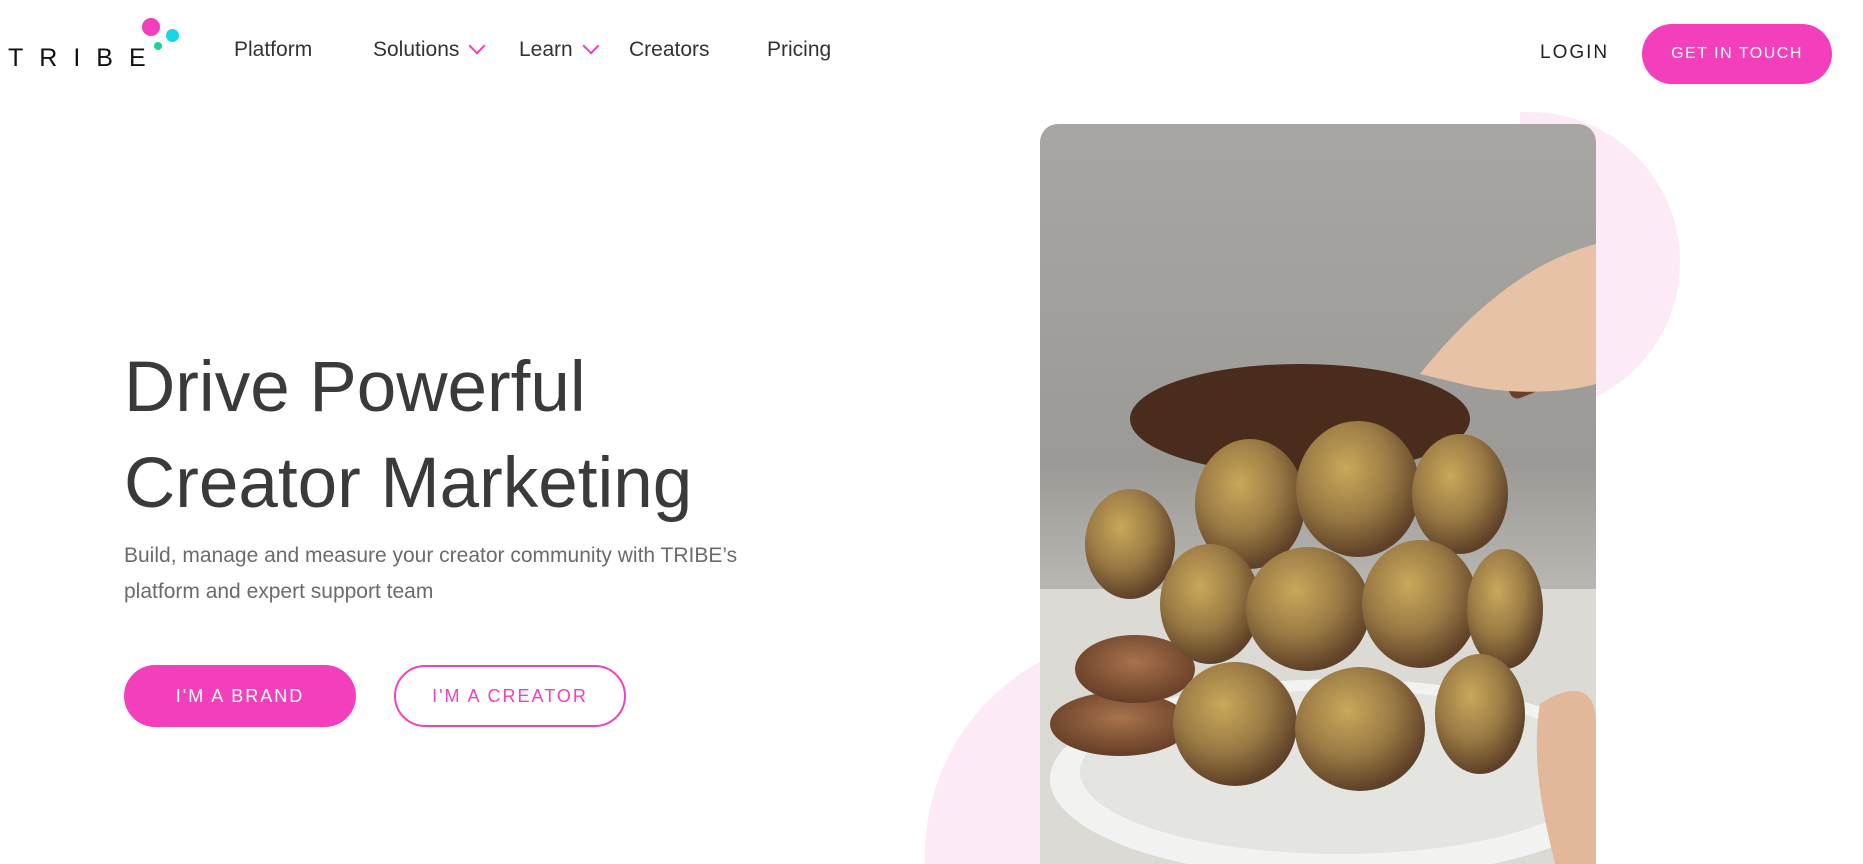 The width and height of the screenshot is (1863, 864). I want to click on hero-headline: Drive Powerful Creator Marketing, so click(474, 436).